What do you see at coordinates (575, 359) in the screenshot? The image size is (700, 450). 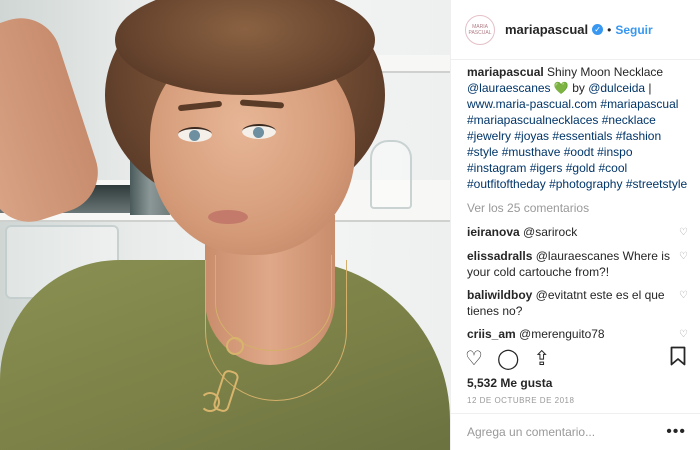 I see `action-bar: ♡ ◯ ⇪` at bounding box center [575, 359].